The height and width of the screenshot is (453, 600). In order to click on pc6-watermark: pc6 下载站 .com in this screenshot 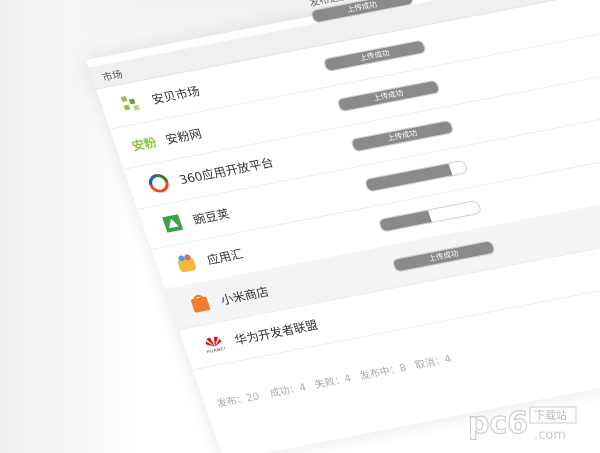, I will do `click(527, 424)`.